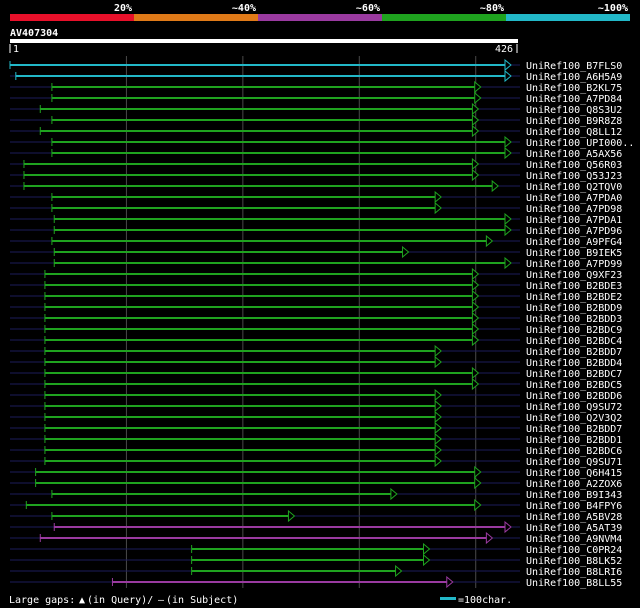 The width and height of the screenshot is (640, 608). I want to click on hit-label: UniRef100_A7PD98, so click(574, 209).